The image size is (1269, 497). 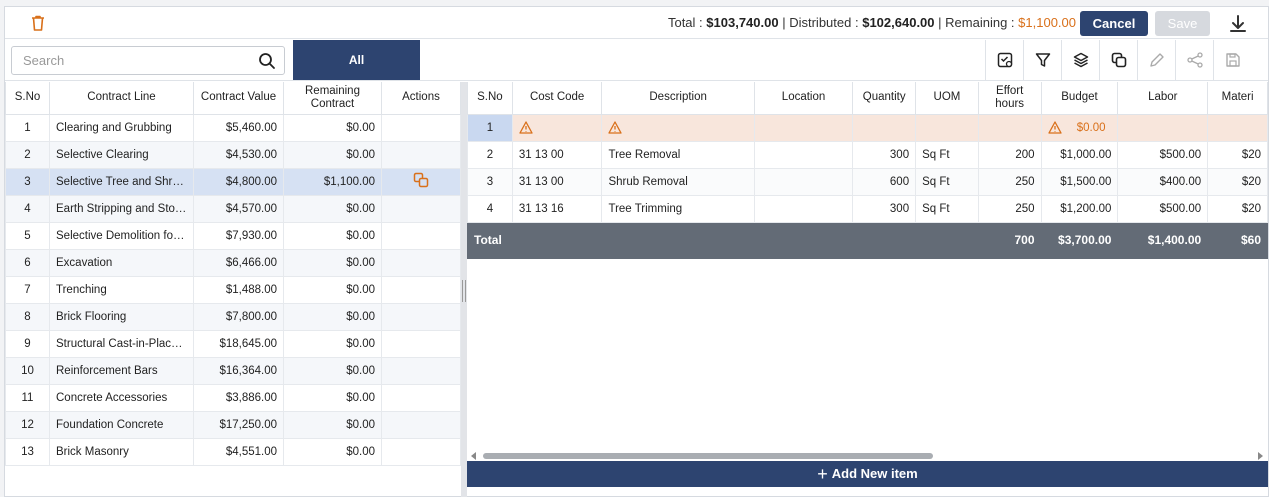 I want to click on share-tool, so click(x=1194, y=60).